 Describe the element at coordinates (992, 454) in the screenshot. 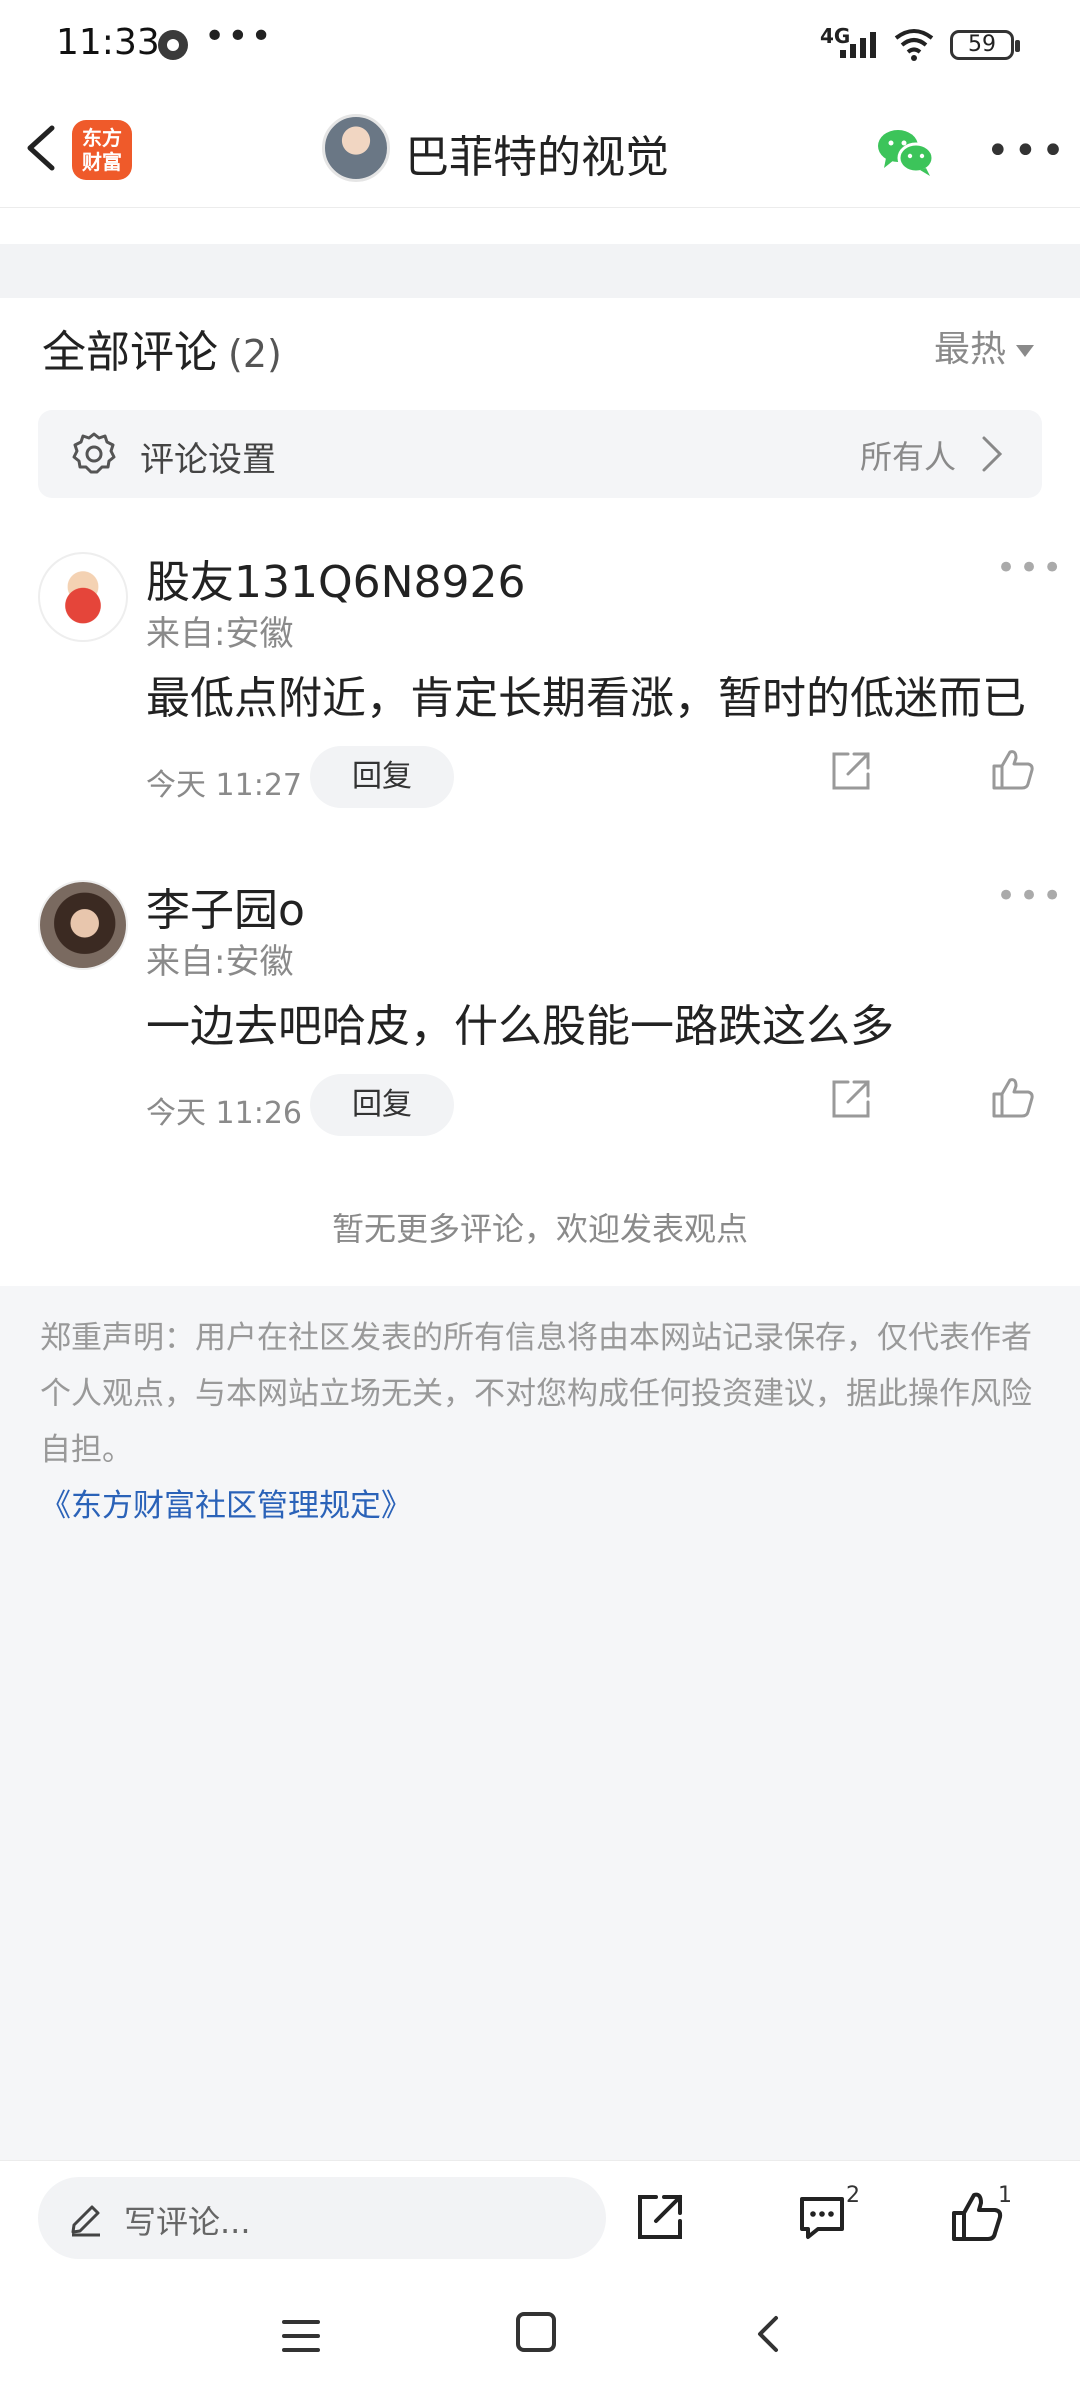

I see `chevron-right-icon` at that location.